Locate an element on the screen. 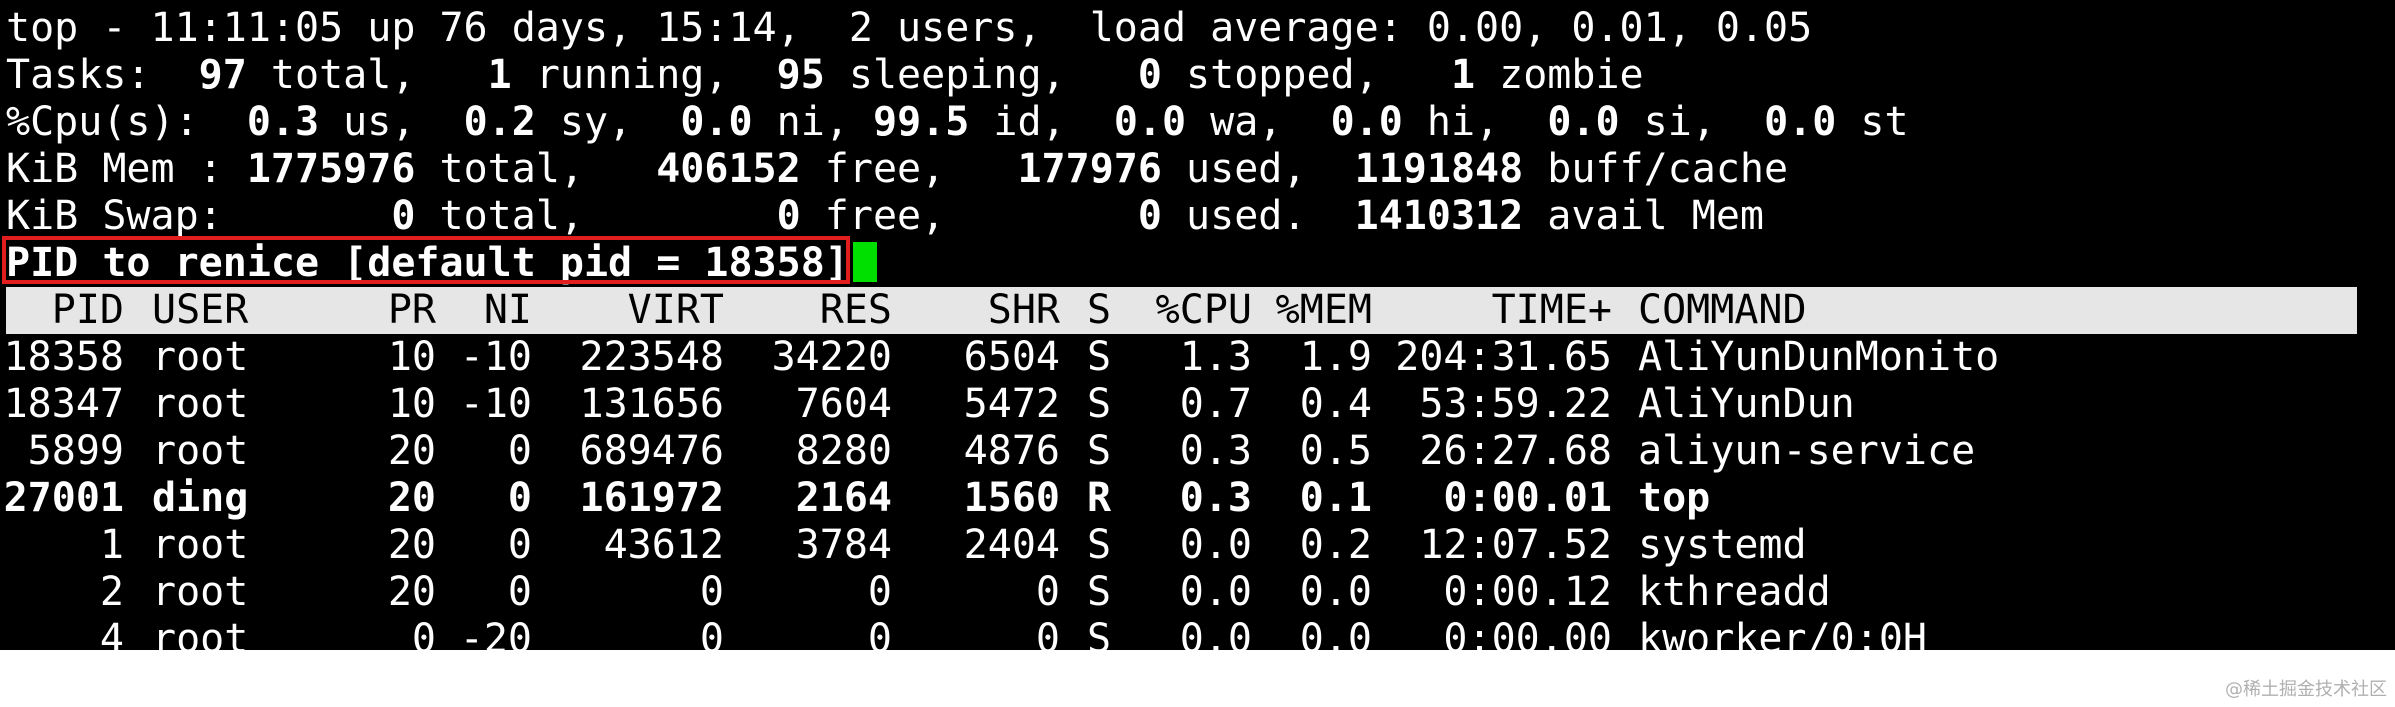 The height and width of the screenshot is (707, 2395). process-pid: 18347 is located at coordinates (63, 404).